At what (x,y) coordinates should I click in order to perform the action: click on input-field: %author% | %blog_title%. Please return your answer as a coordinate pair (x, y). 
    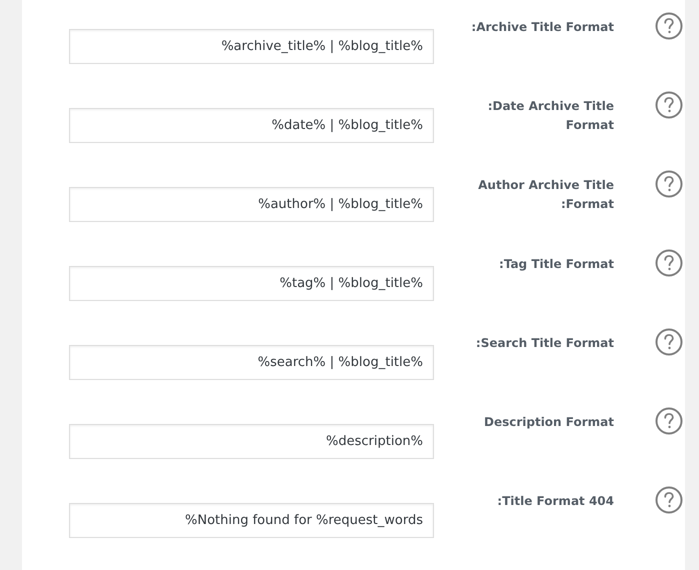
    Looking at the image, I should click on (251, 204).